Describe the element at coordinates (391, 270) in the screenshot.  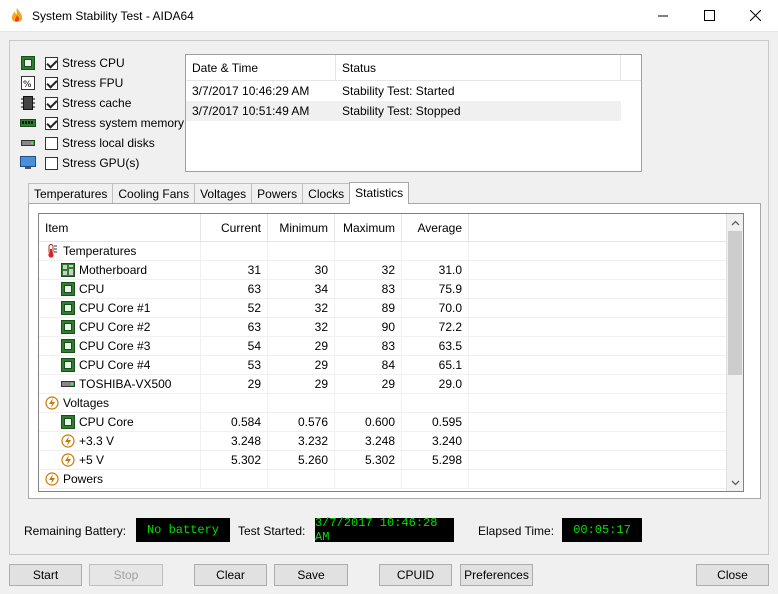
I see `table-row: Motherboard 31 30 32 31.0` at that location.